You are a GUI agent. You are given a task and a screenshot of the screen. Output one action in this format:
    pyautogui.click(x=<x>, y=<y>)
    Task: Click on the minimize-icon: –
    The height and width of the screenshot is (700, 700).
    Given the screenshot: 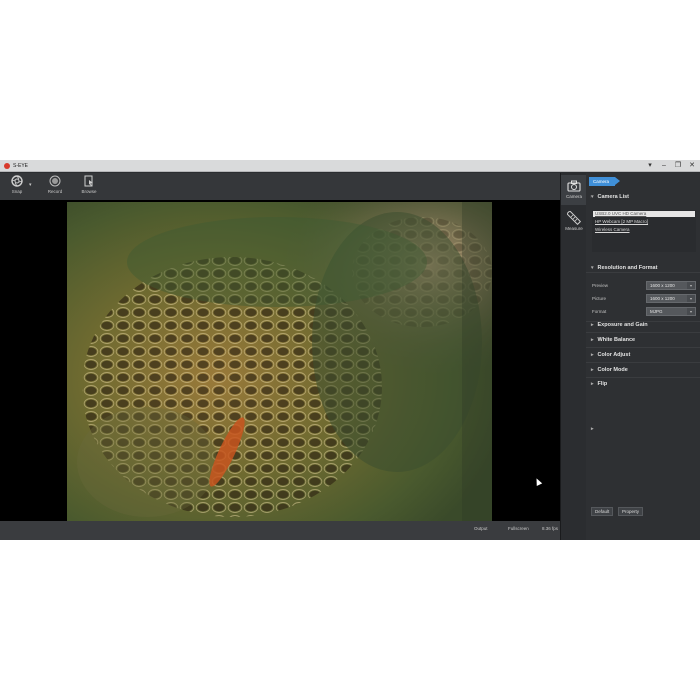 What is the action you would take?
    pyautogui.click(x=664, y=166)
    